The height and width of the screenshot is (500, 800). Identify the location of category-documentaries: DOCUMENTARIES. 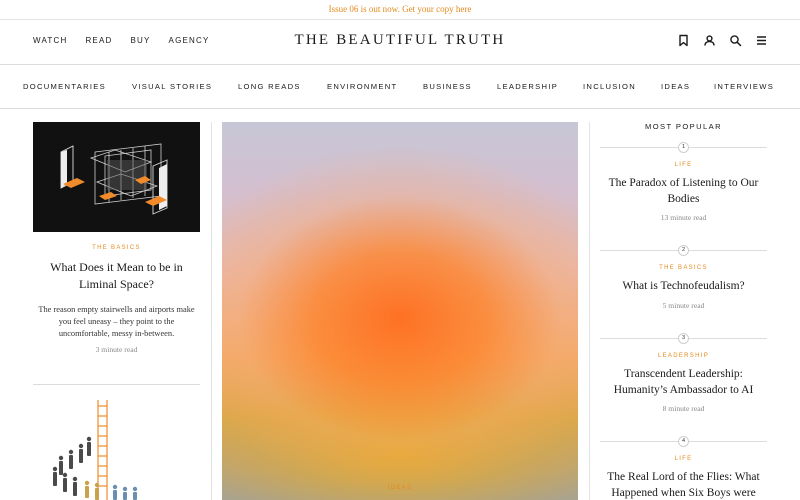
(64, 86).